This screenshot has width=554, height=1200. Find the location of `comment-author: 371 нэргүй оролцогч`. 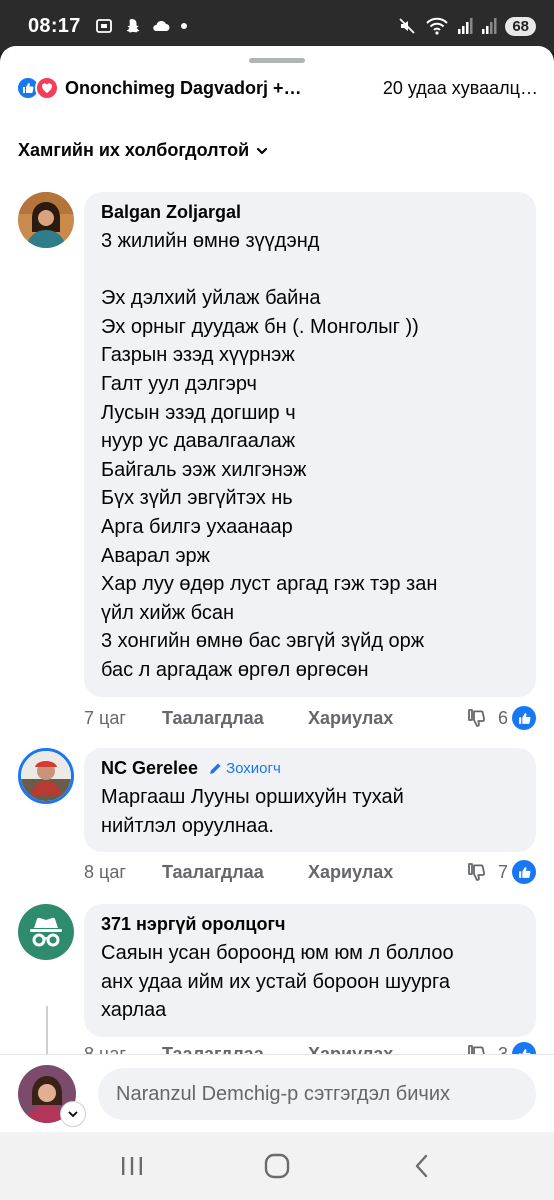

comment-author: 371 нэргүй оролцогч is located at coordinates (193, 924).